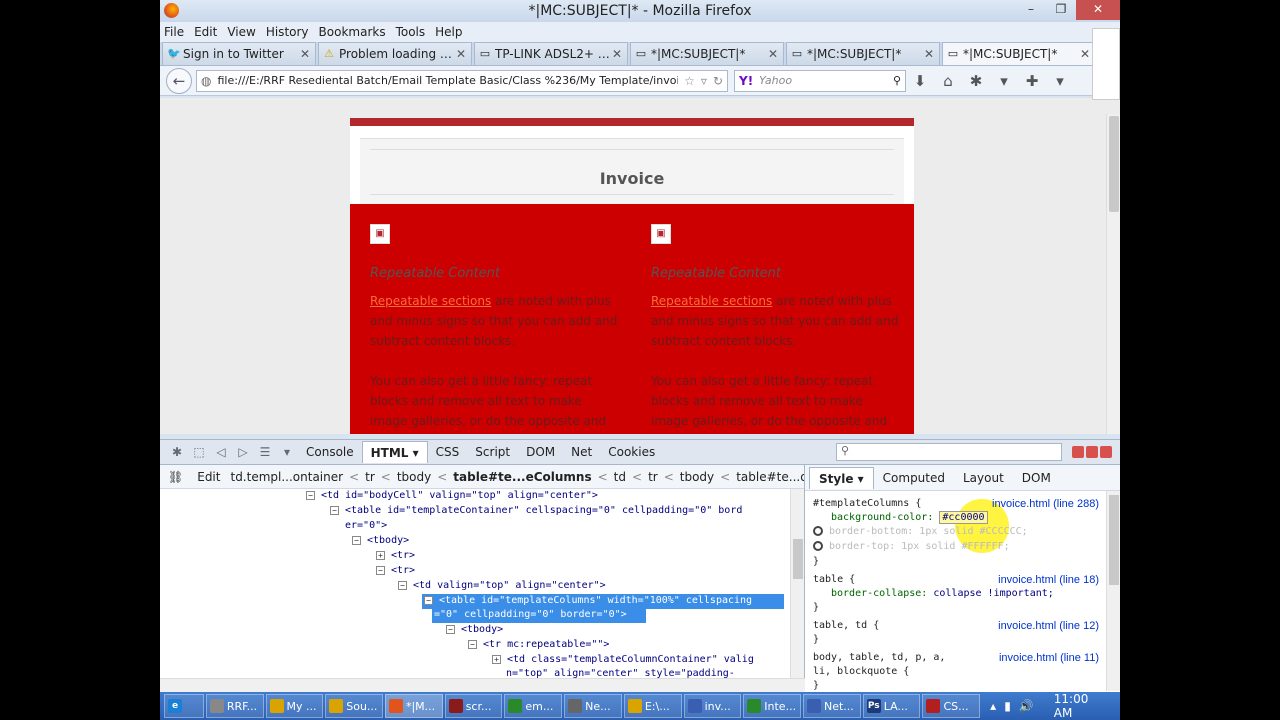  Describe the element at coordinates (746, 81) in the screenshot. I see `yahoo-icon: Y!` at that location.